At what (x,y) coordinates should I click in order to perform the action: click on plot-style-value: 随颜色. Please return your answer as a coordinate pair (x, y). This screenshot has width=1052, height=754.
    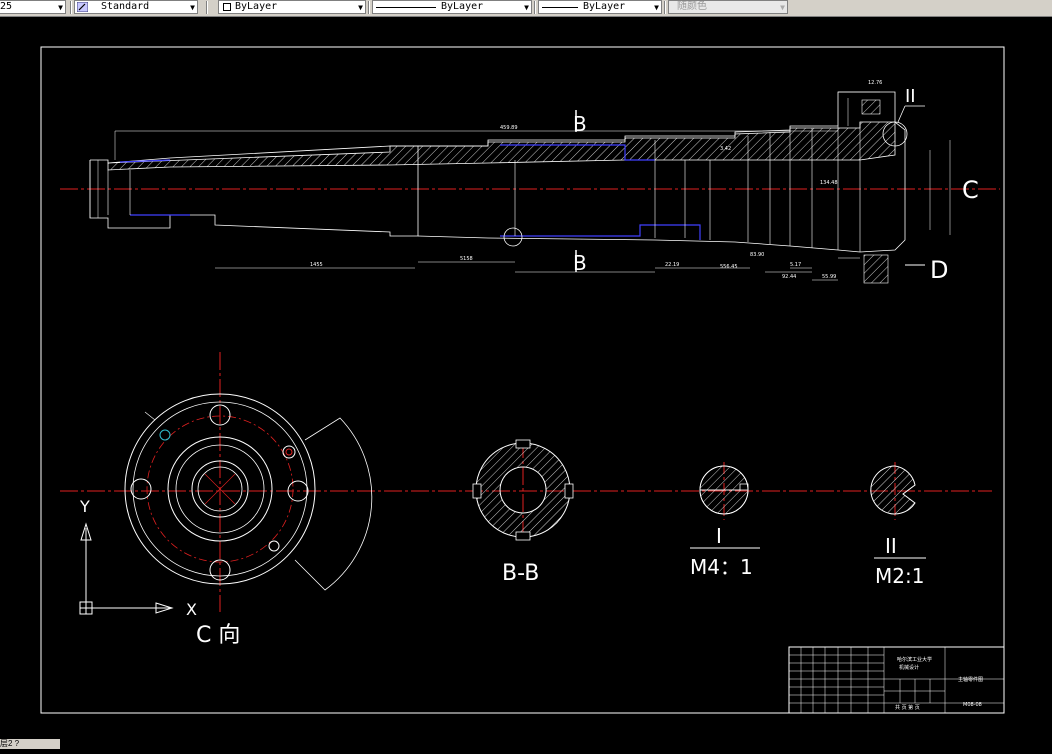
    Looking at the image, I should click on (692, 6).